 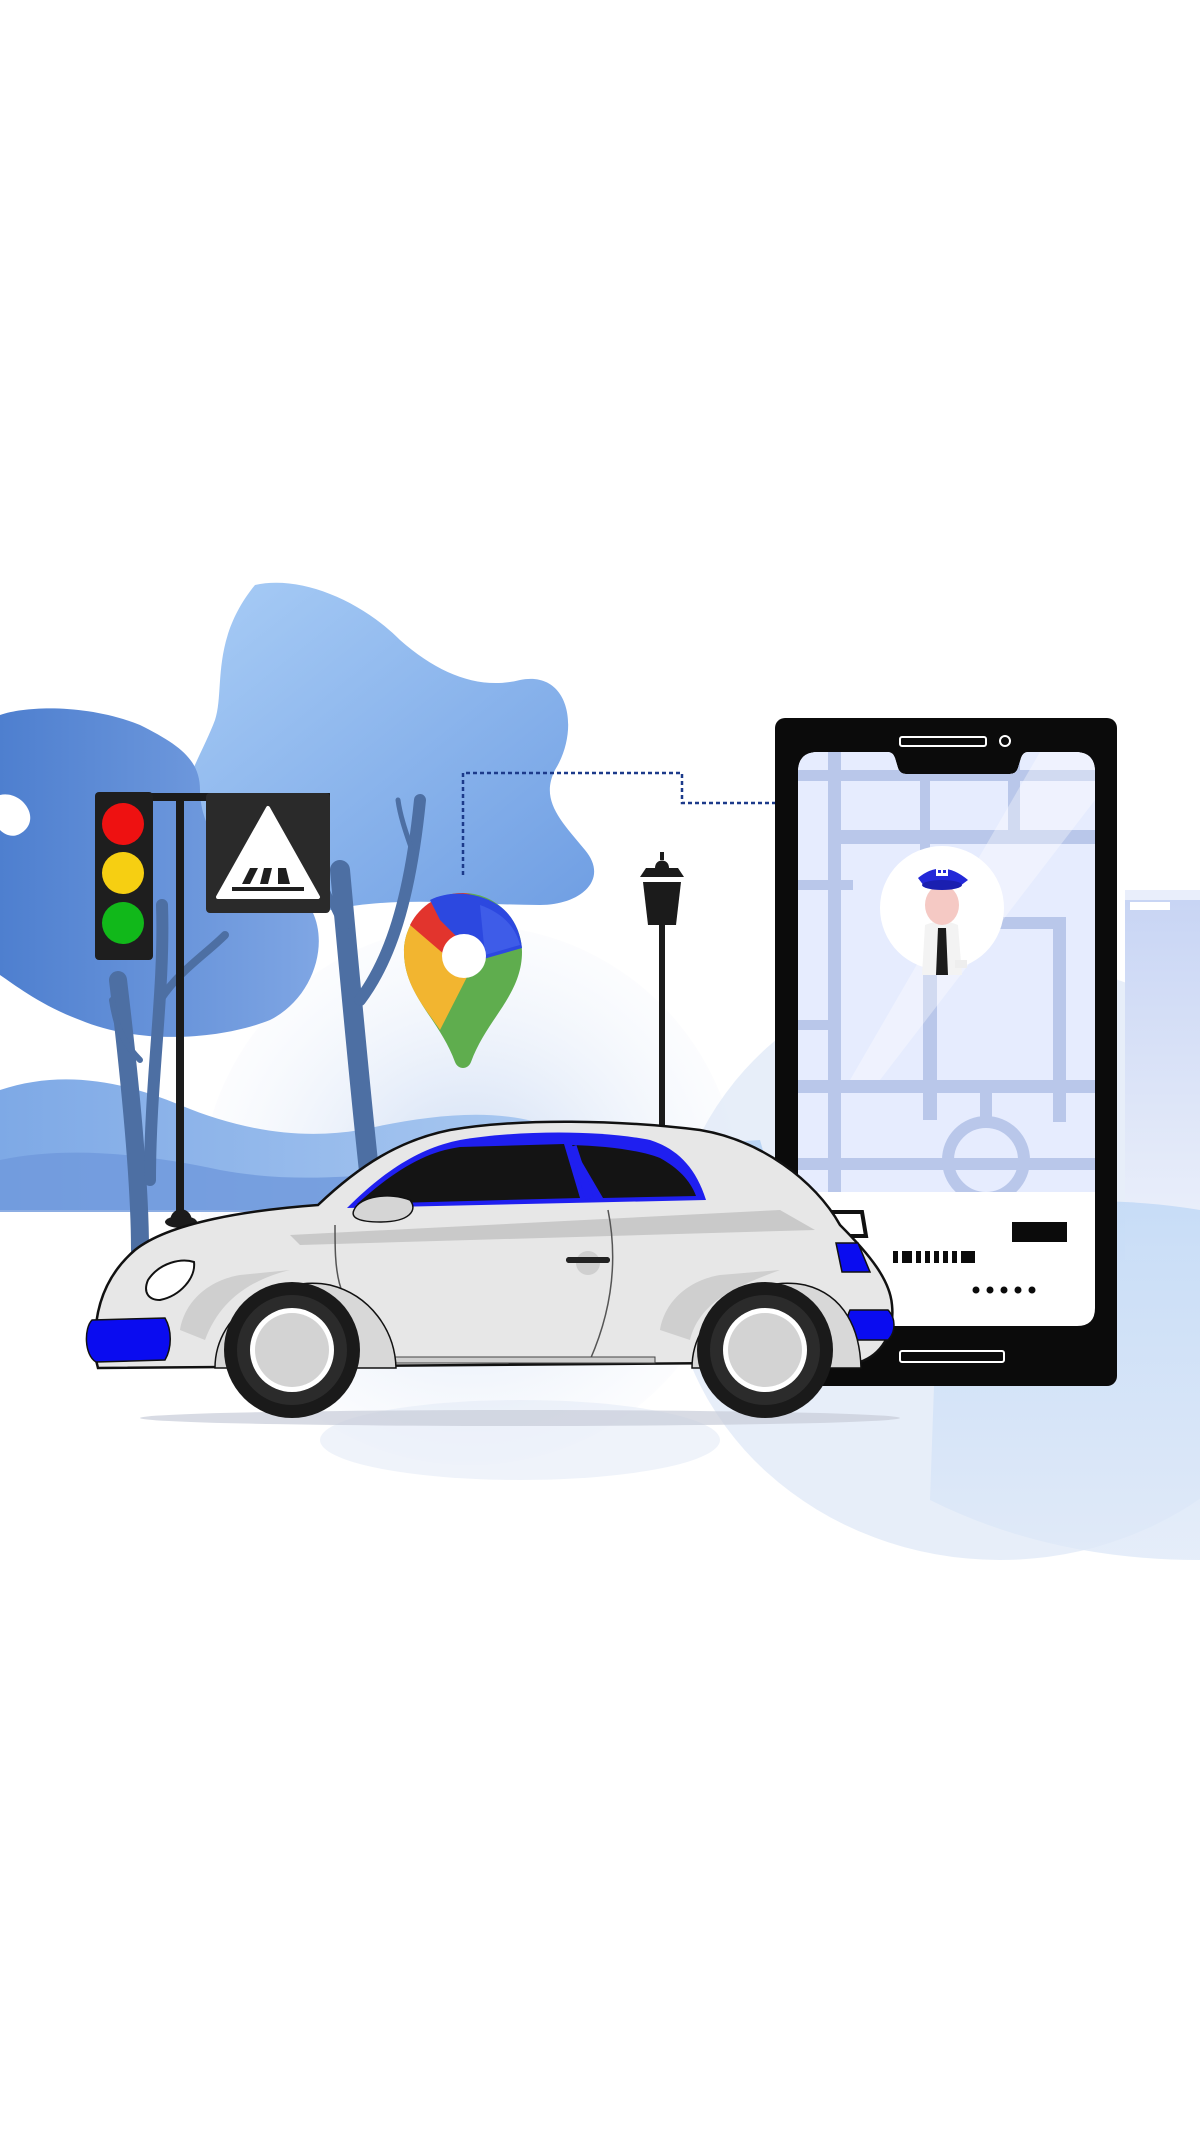 I want to click on pedestrian-crossing-icon, so click(x=268, y=853).